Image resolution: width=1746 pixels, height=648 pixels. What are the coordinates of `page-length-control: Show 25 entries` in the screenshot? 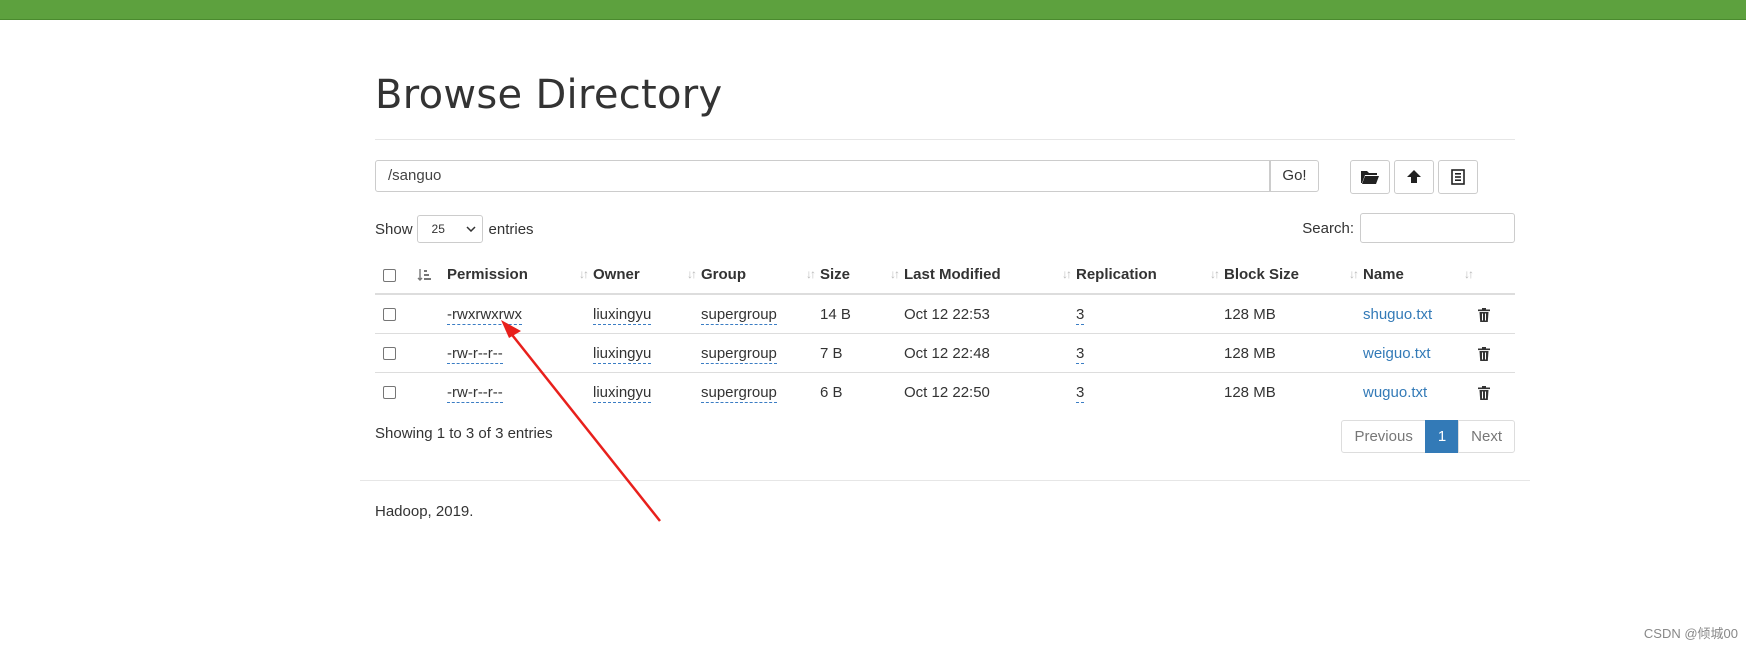 It's located at (454, 229).